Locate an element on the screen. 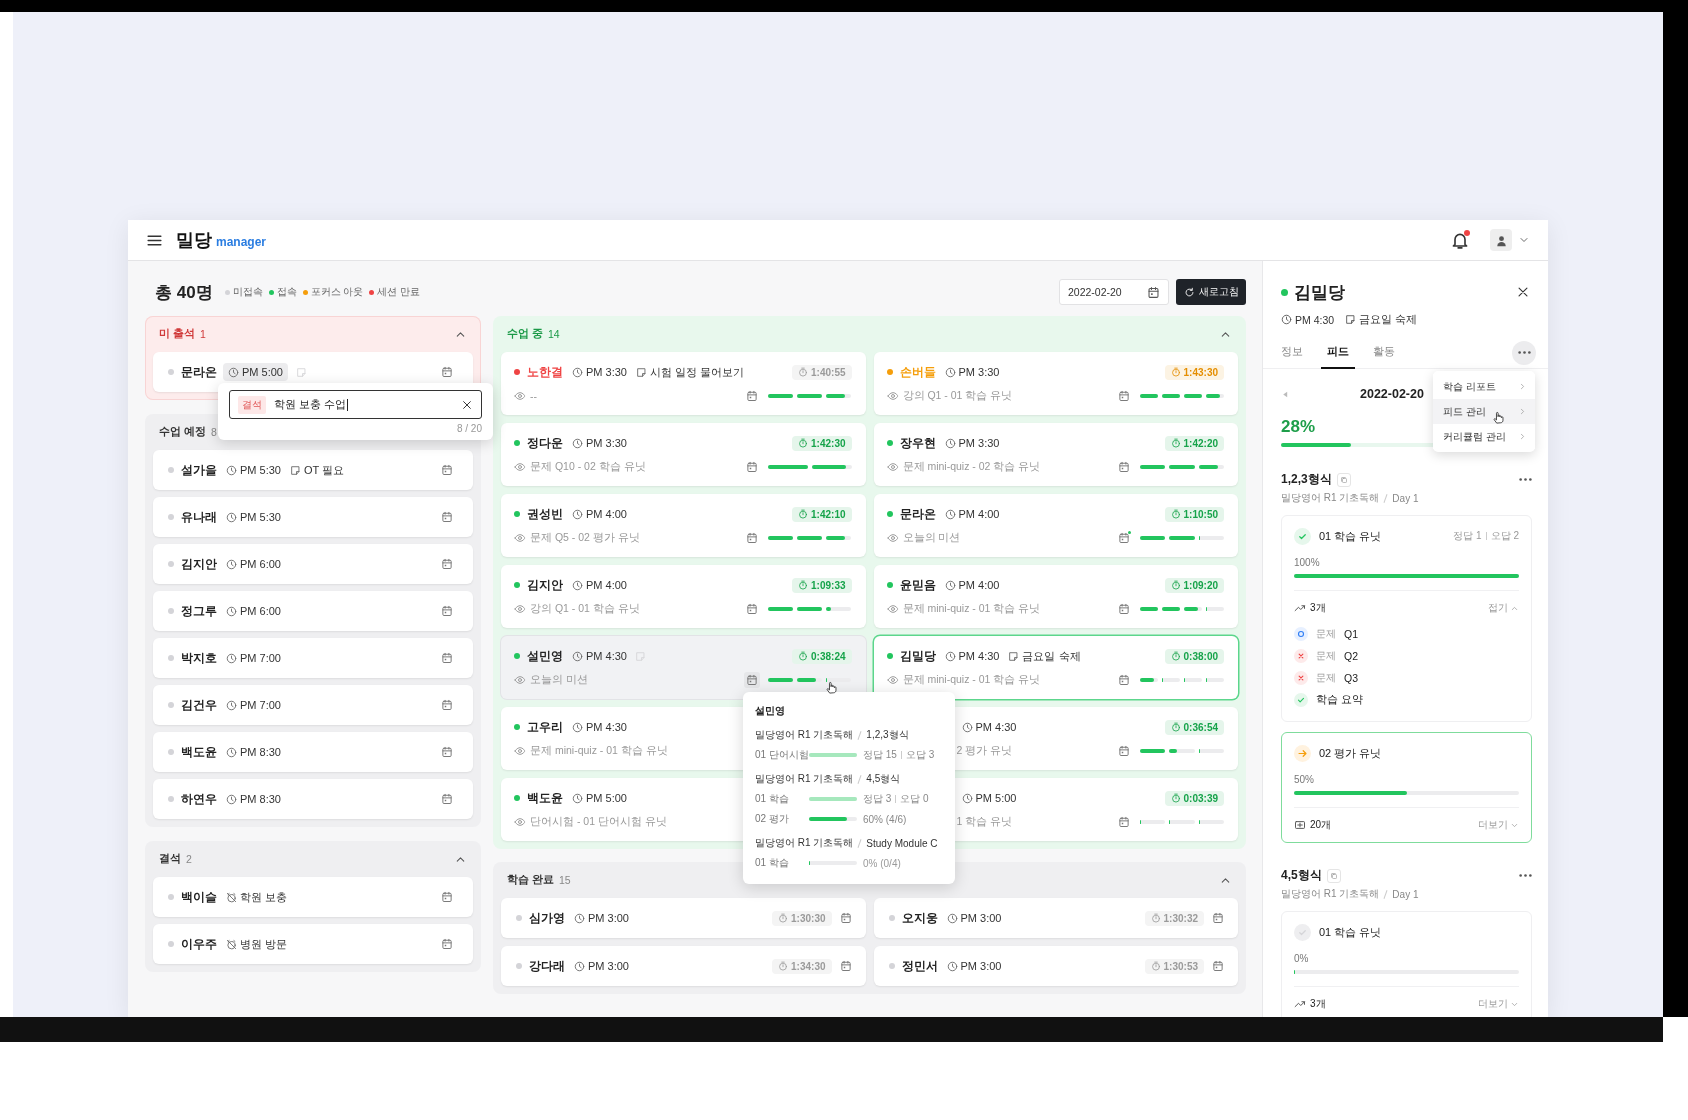 This screenshot has width=1688, height=1120. eye-icon is located at coordinates (520, 680).